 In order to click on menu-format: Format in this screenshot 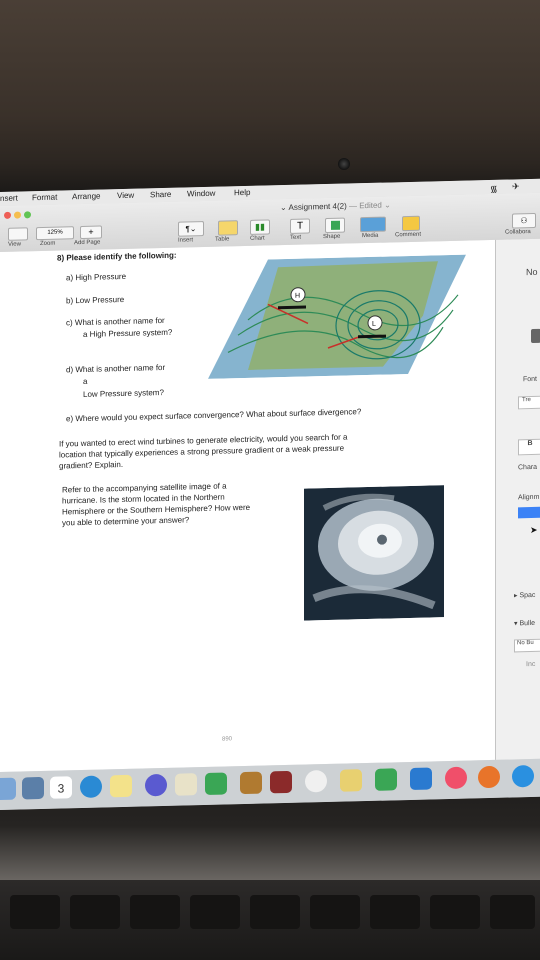, I will do `click(44, 198)`.